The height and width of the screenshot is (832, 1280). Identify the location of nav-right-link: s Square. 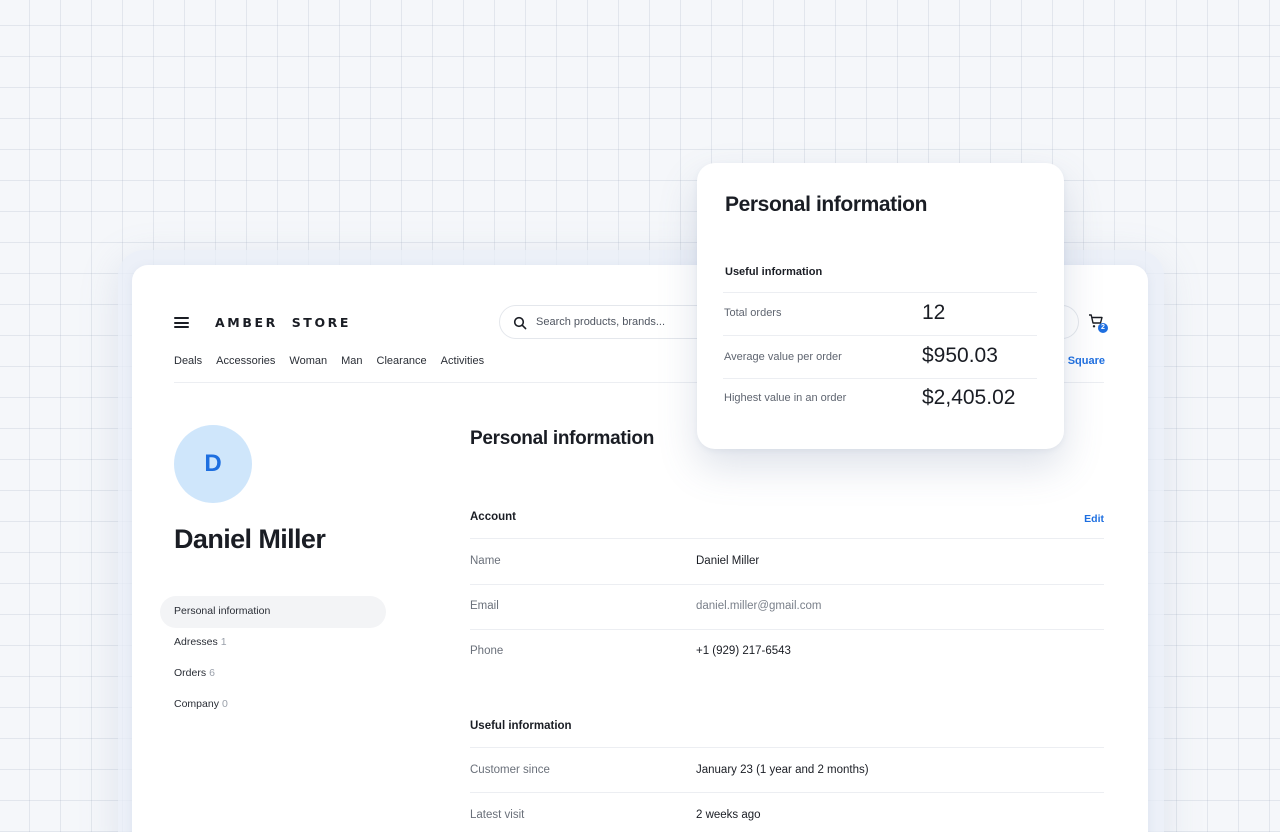
(1082, 361).